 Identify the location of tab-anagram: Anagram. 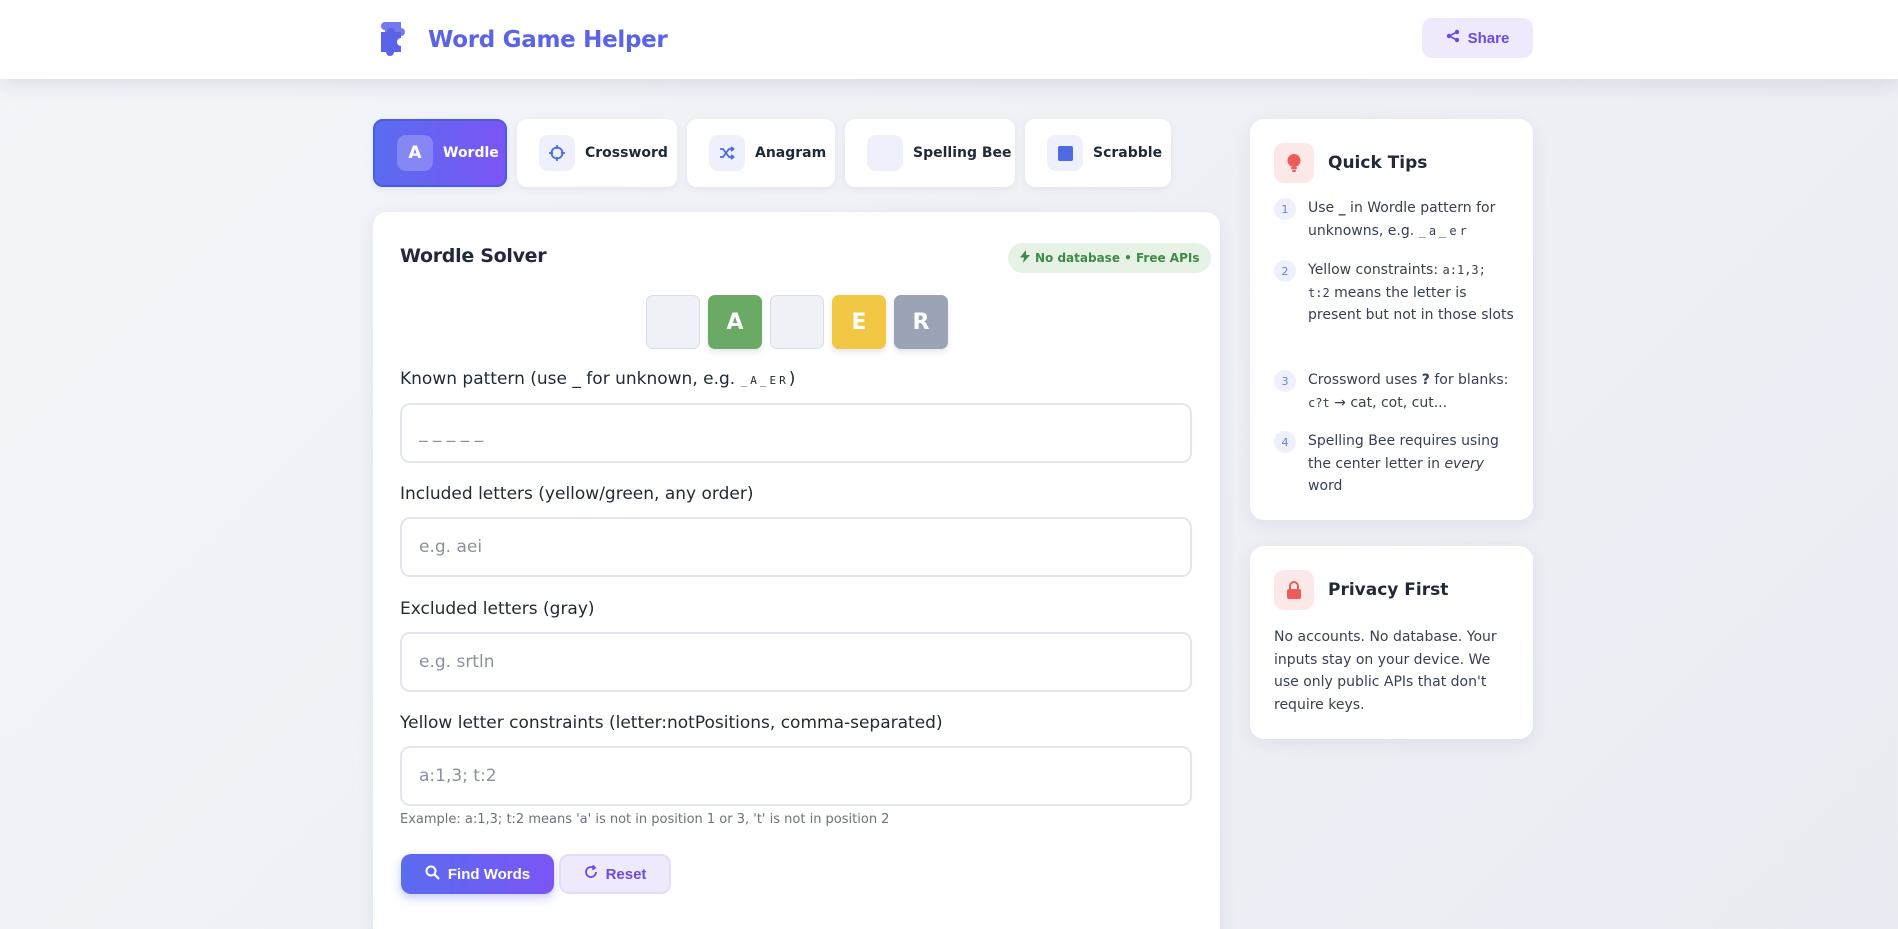
(761, 153).